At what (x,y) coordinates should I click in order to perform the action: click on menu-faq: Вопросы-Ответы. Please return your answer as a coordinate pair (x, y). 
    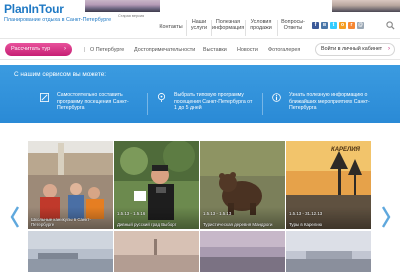
    Looking at the image, I should click on (293, 28).